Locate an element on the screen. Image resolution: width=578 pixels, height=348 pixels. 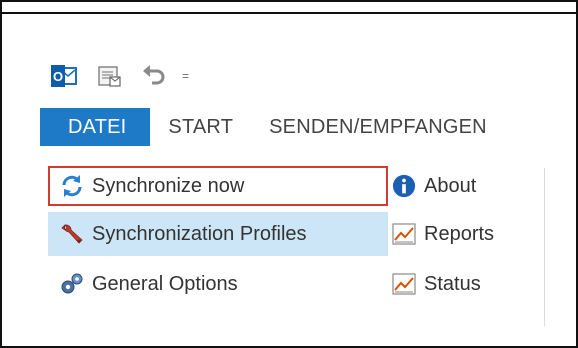
customize-dropdown-icon: = is located at coordinates (185, 76).